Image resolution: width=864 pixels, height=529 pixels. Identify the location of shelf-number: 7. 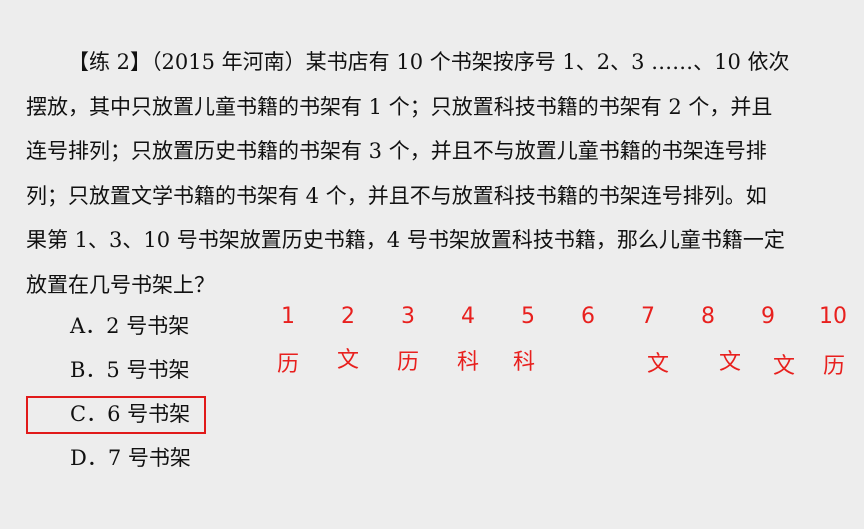
(648, 316).